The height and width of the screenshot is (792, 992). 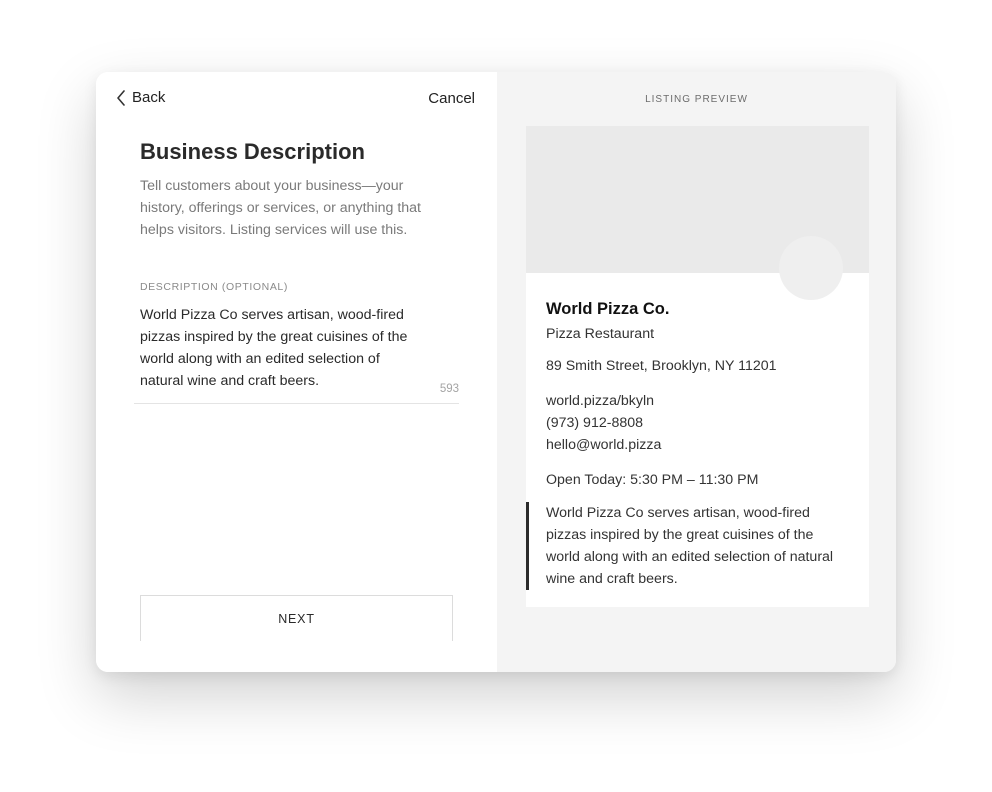 I want to click on business-name: World Pizza Co., so click(x=608, y=309).